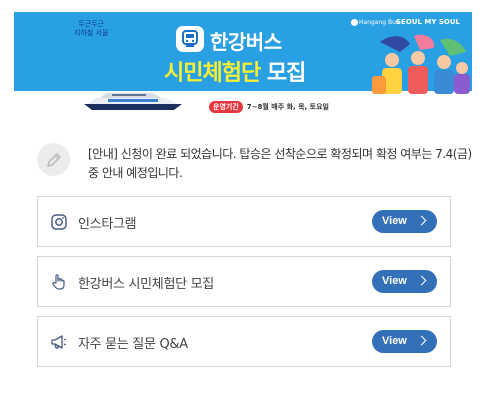 Image resolution: width=486 pixels, height=411 pixels. Describe the element at coordinates (246, 42) in the screenshot. I see `banner-brand: 한강버스` at that location.